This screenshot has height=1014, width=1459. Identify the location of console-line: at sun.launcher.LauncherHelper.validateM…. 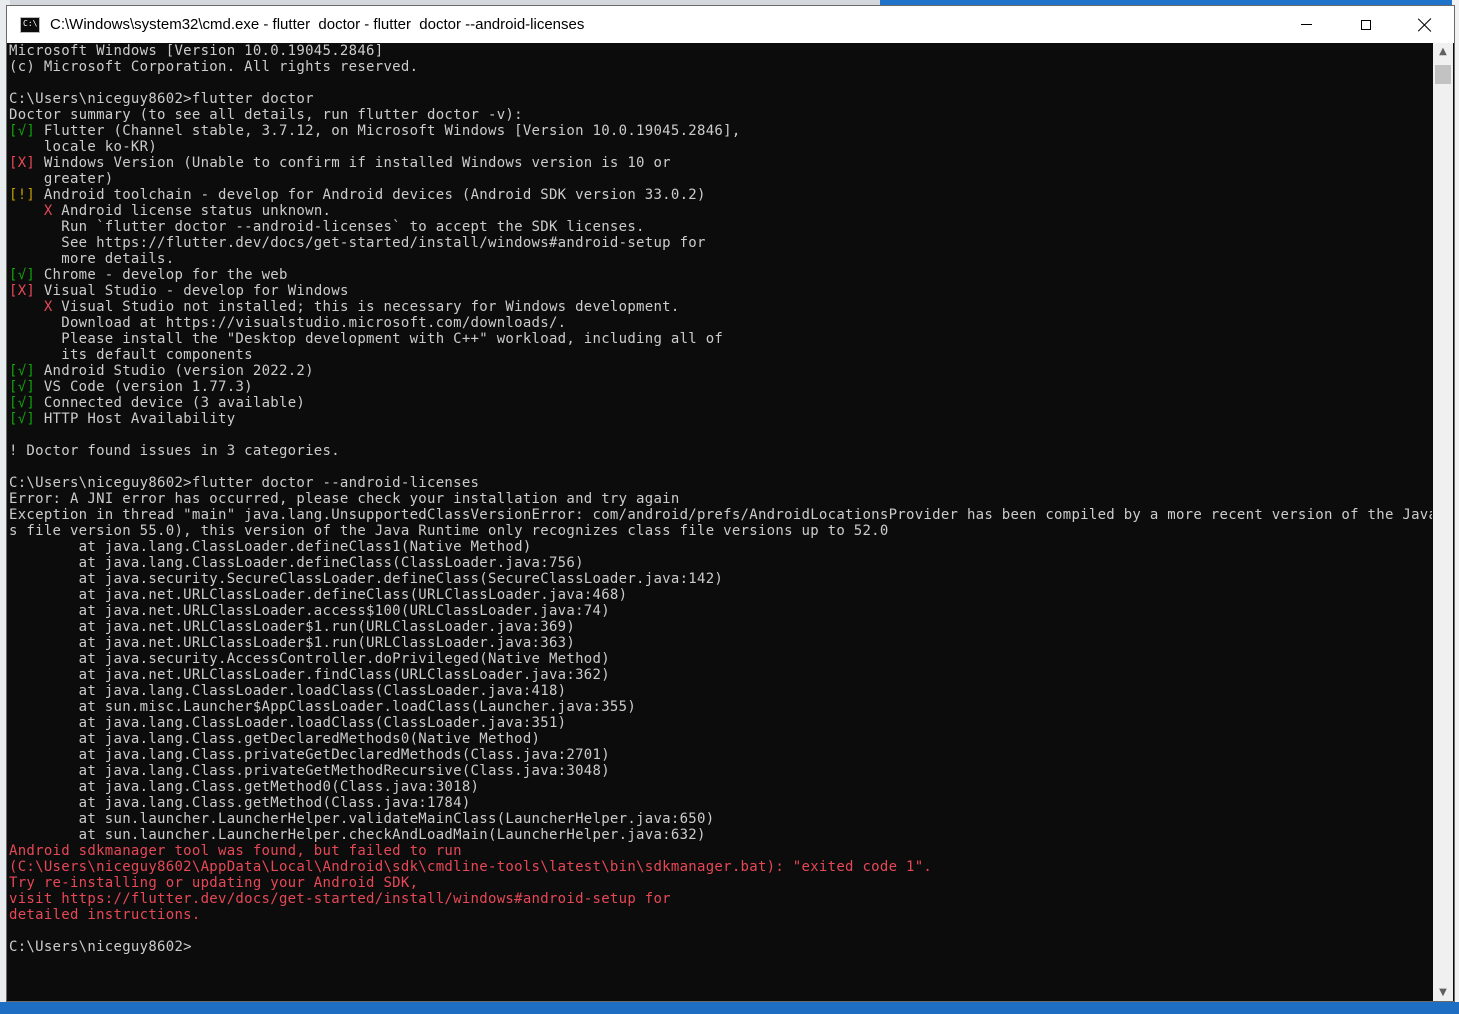
(720, 819).